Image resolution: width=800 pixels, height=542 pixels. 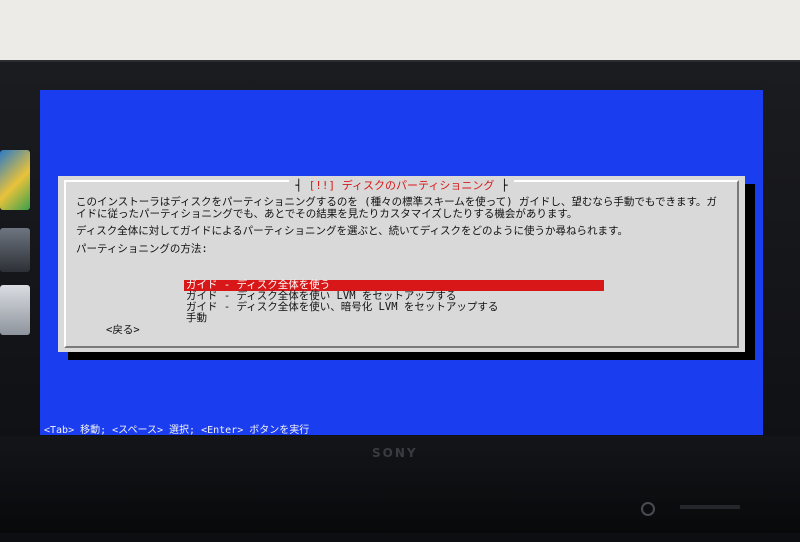 What do you see at coordinates (142, 248) in the screenshot?
I see `method-label: パーティショニングの方法:` at bounding box center [142, 248].